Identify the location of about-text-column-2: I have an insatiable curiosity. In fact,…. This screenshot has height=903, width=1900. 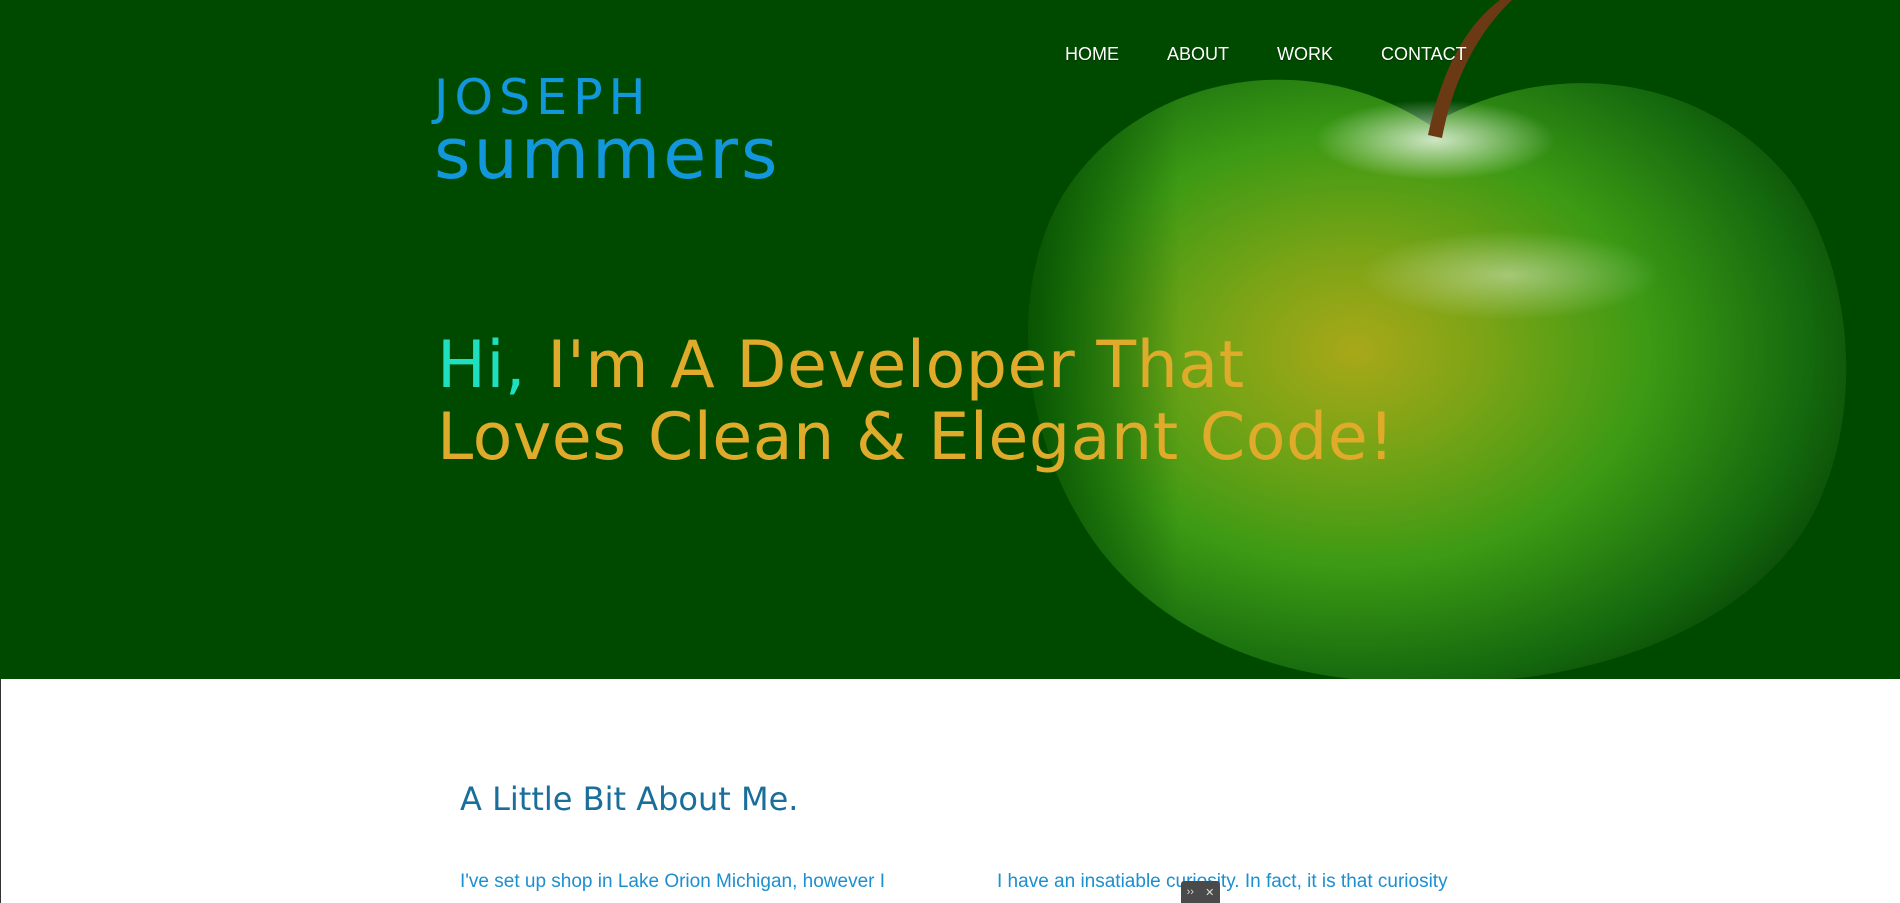
(1222, 881).